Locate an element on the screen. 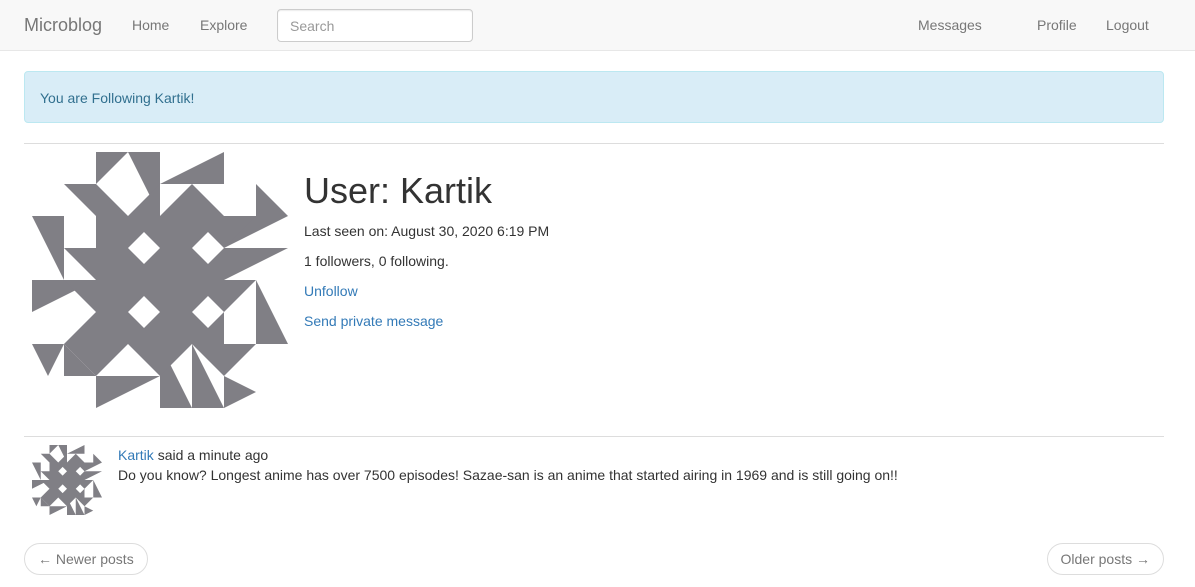 The width and height of the screenshot is (1195, 587). follow-counts-text: 1 followers, 0 following. is located at coordinates (376, 261).